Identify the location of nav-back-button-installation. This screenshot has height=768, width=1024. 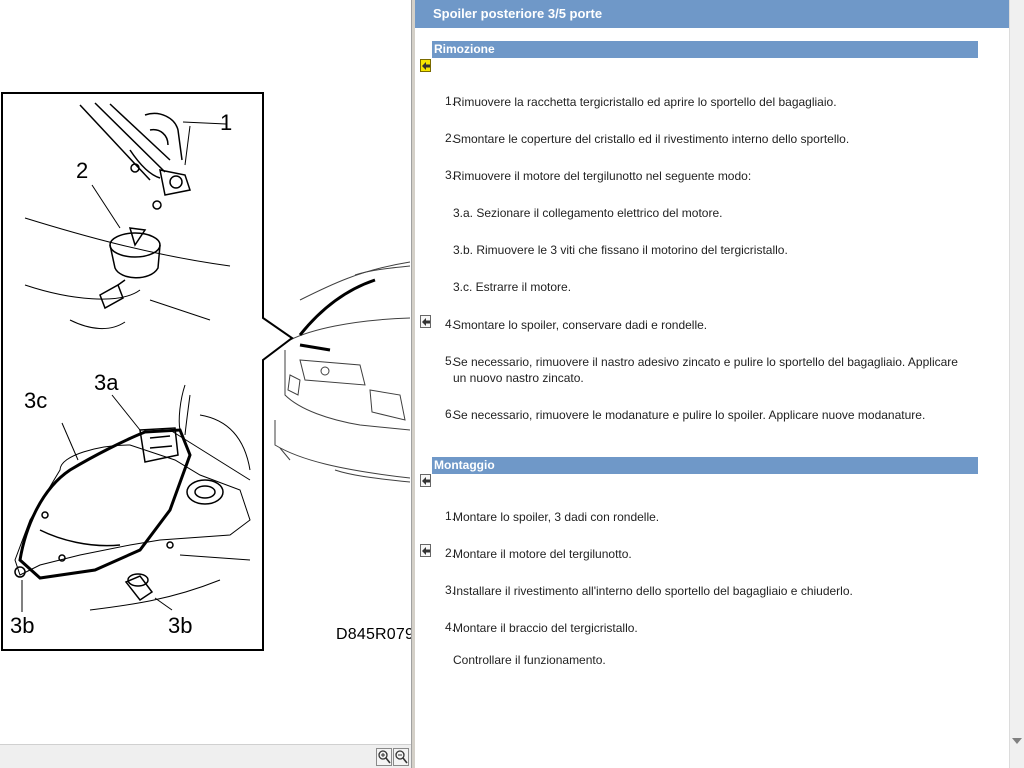
(425, 480).